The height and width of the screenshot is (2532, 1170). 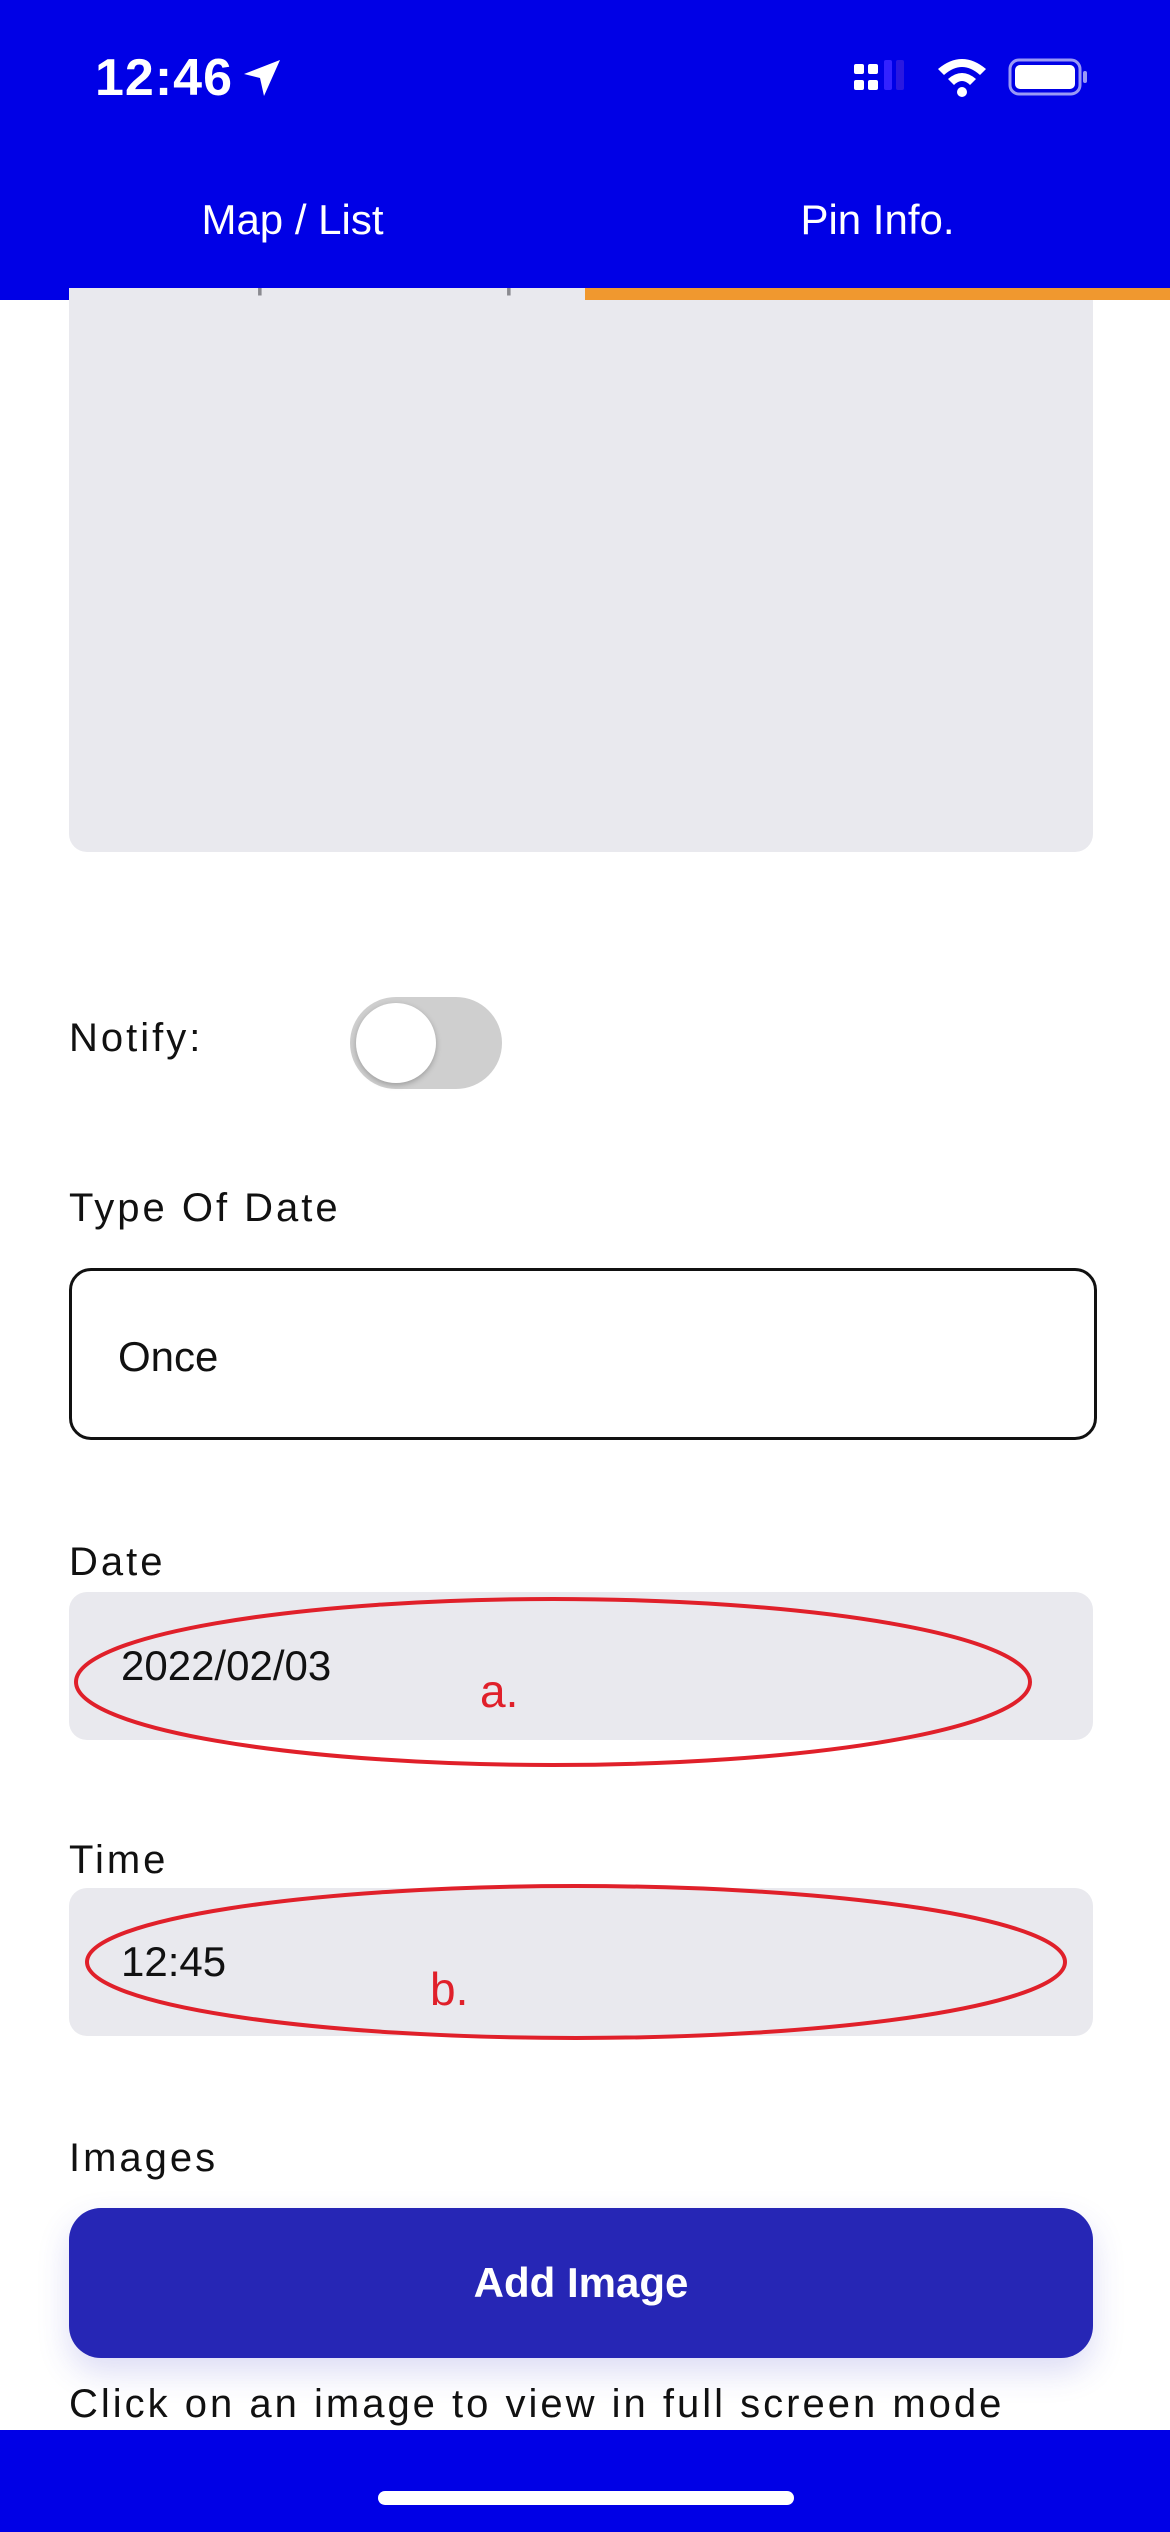 I want to click on active-tab-underline, so click(x=877, y=294).